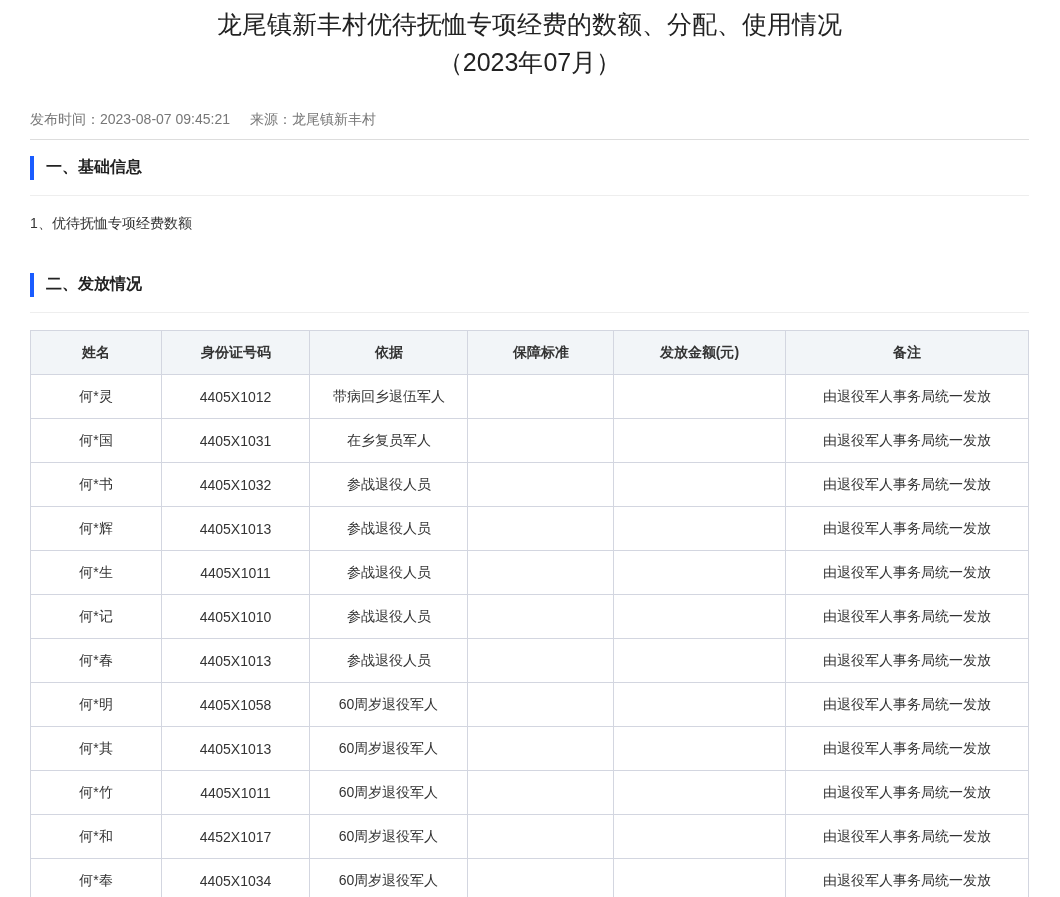 This screenshot has height=897, width=1060. What do you see at coordinates (94, 284) in the screenshot?
I see `section-heading: 二、发放情况` at bounding box center [94, 284].